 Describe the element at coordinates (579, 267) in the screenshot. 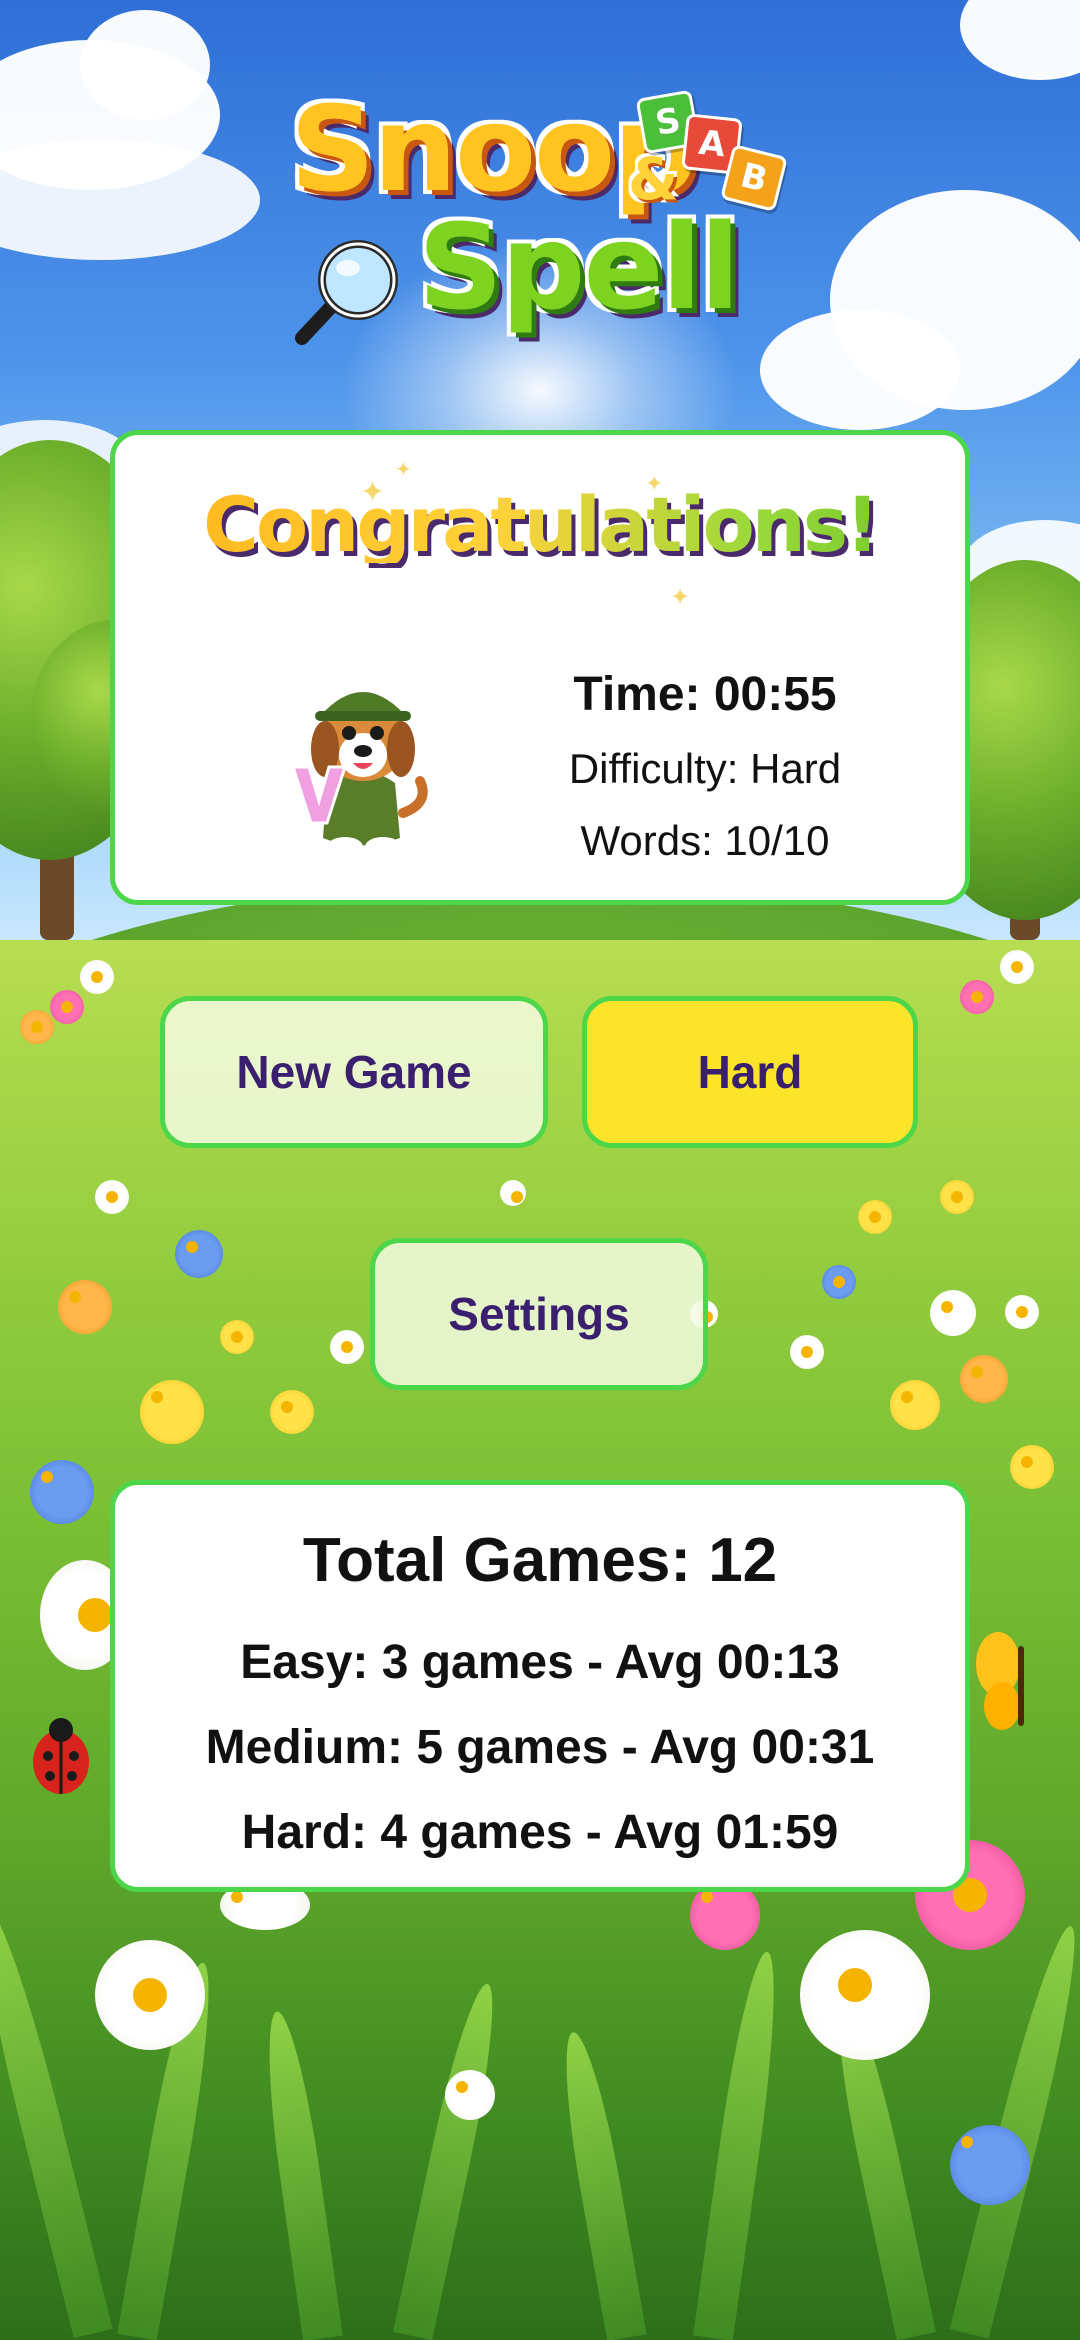

I see `logo-word-spell: Spell` at that location.